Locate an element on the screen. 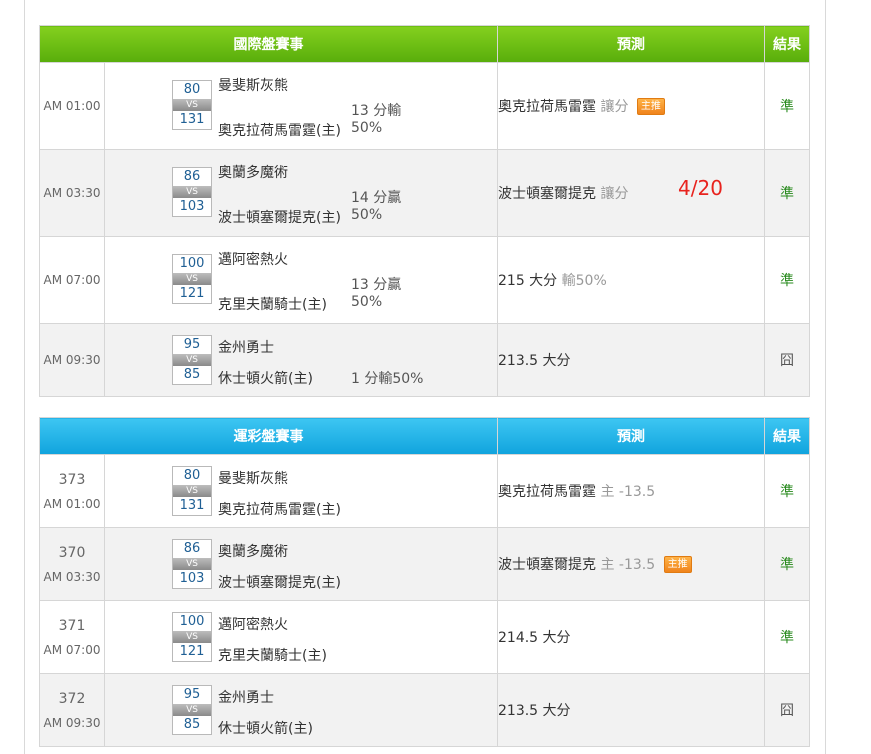 The width and height of the screenshot is (871, 754). pick-type: 主 -13.5 is located at coordinates (628, 565).